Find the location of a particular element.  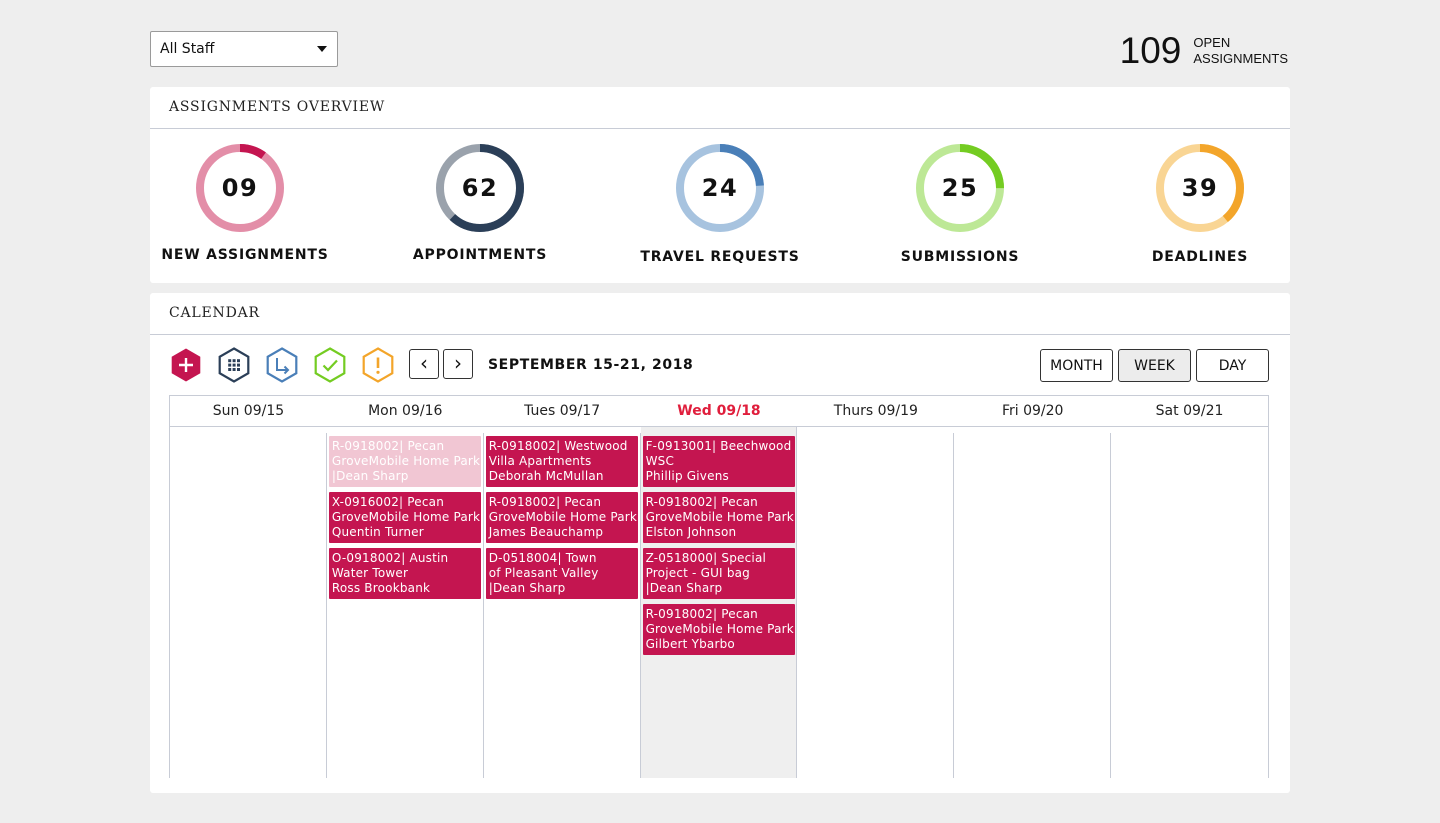

day-header: Sat 09/21 is located at coordinates (1189, 411).